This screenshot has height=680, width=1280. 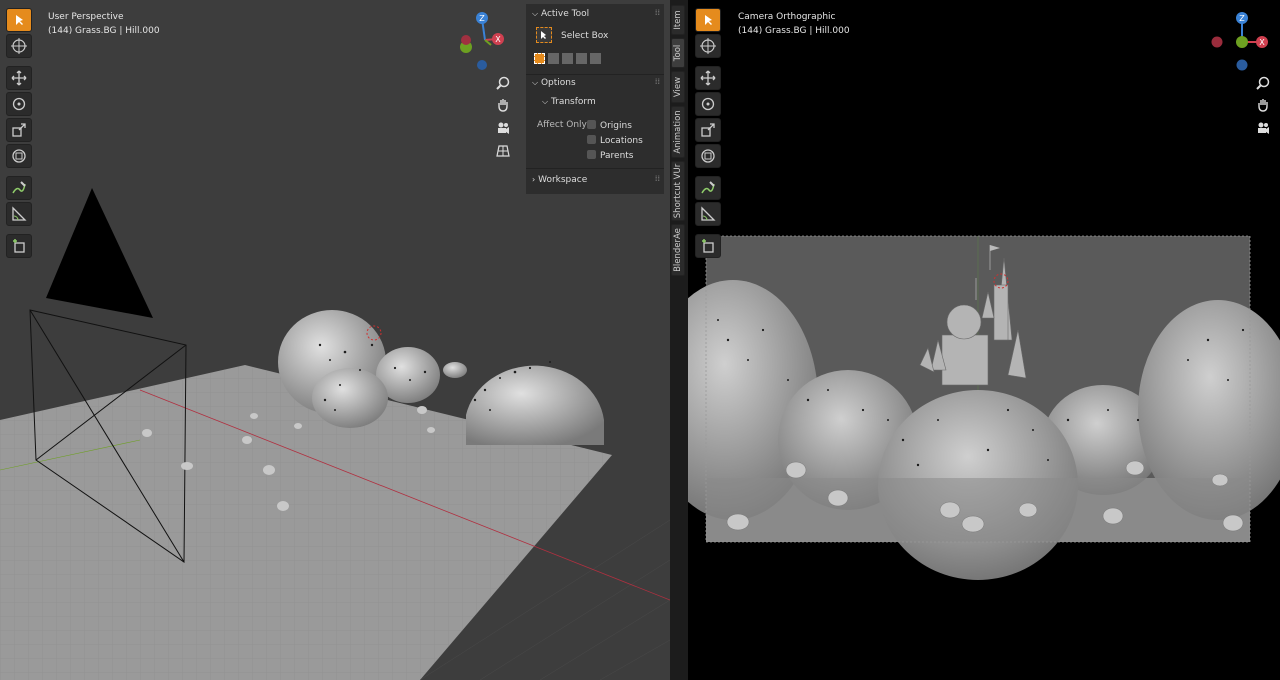 I want to click on perspective-toggle-button, so click(x=503, y=151).